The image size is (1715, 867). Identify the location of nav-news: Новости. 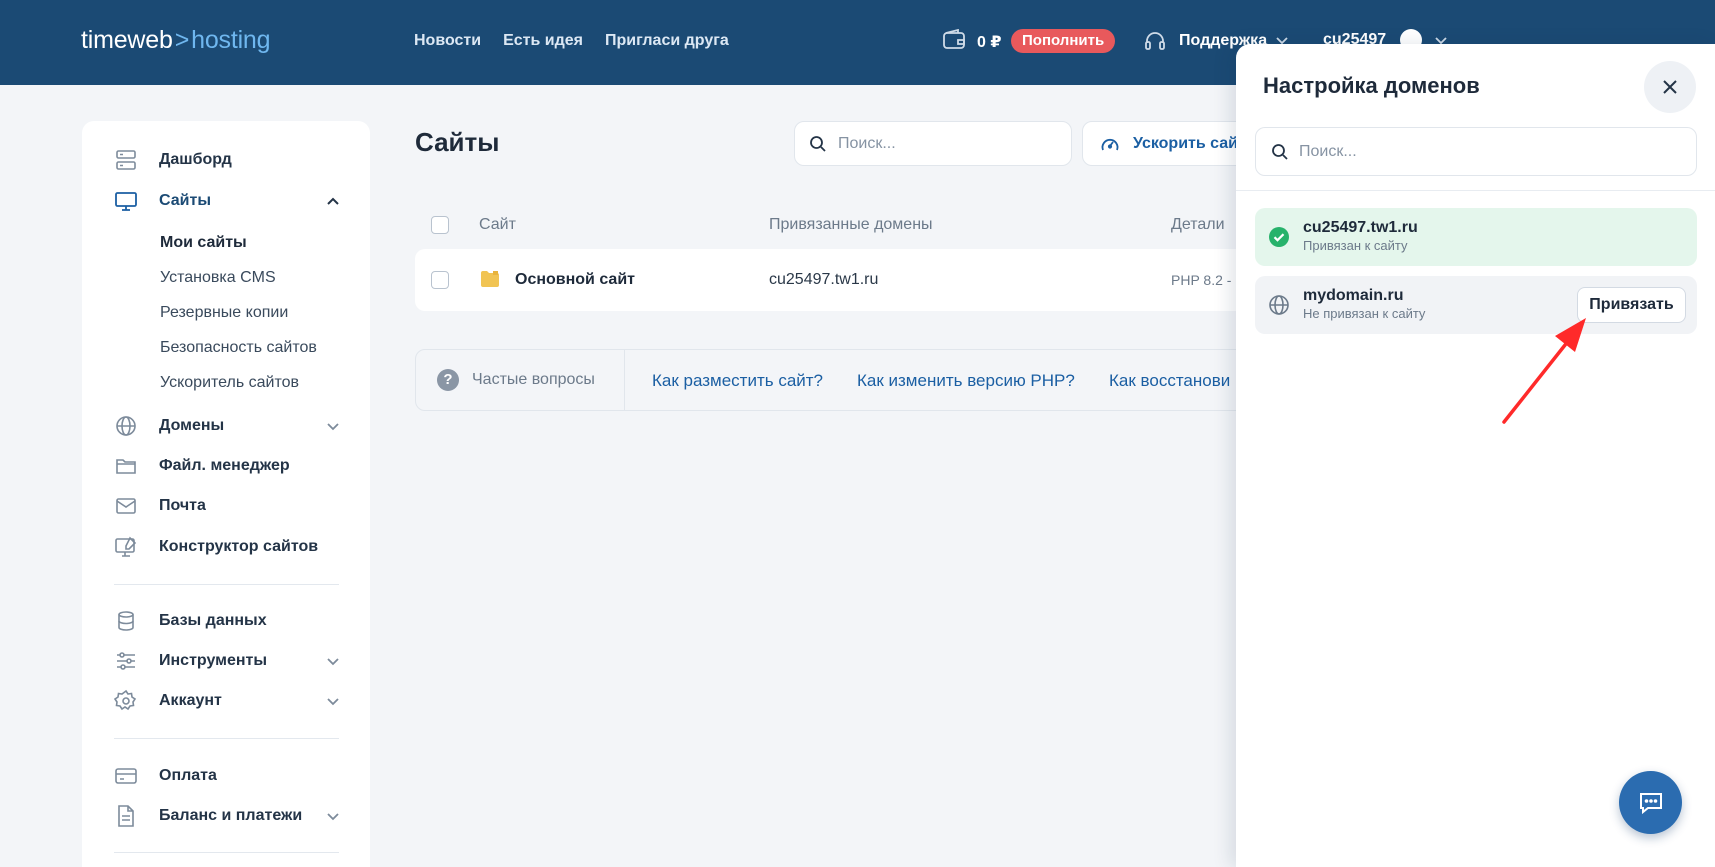
(447, 41).